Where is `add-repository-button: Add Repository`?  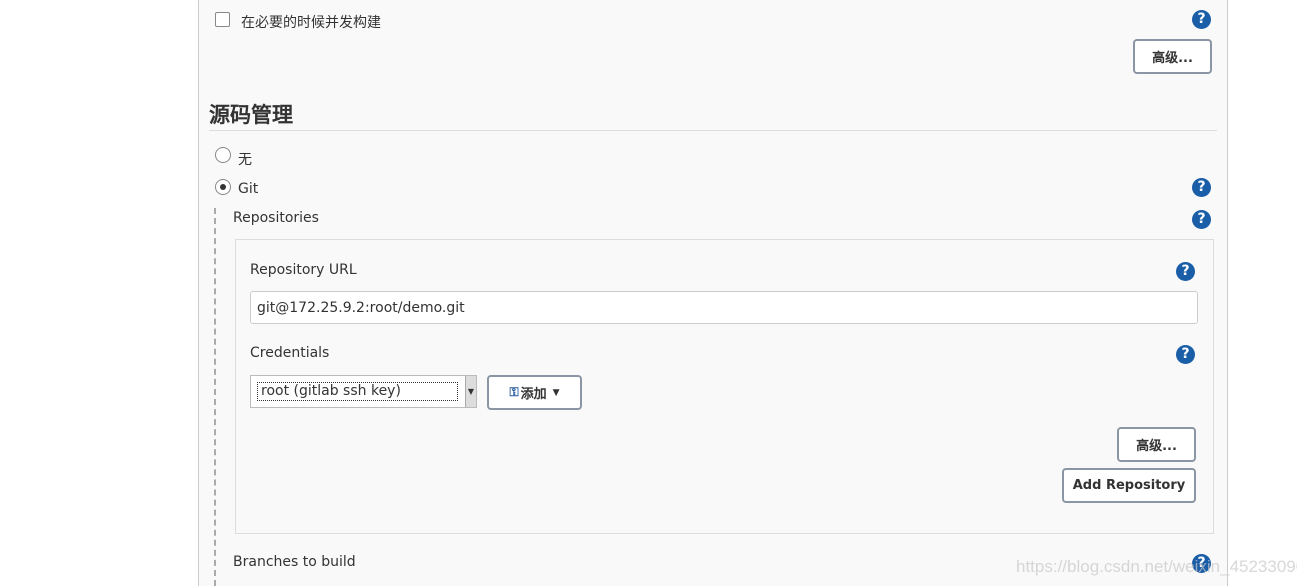
add-repository-button: Add Repository is located at coordinates (1129, 485).